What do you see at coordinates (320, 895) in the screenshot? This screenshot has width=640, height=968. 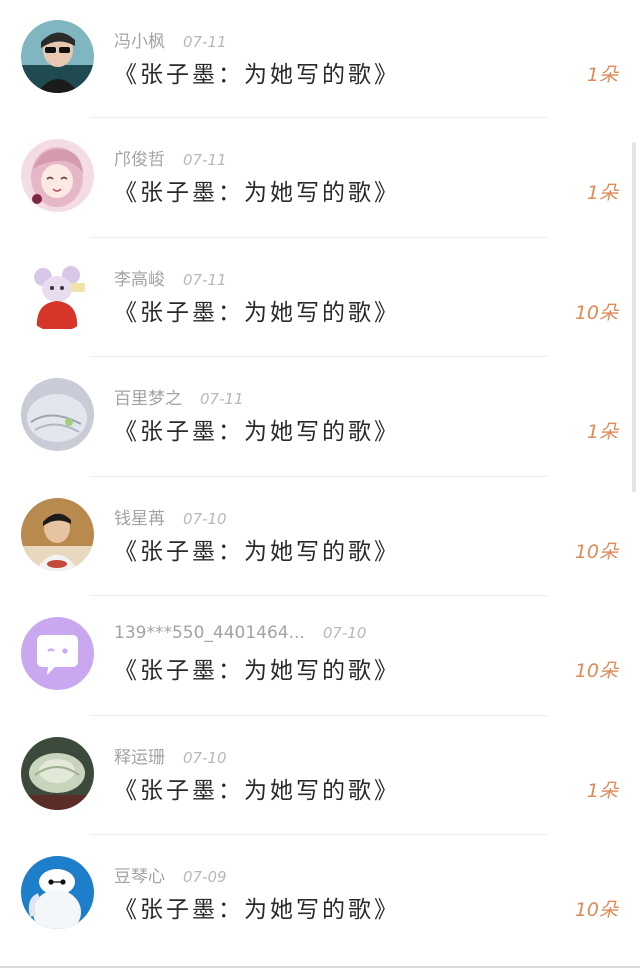 I see `list-item: 豆琴心 07-09 《张子墨：为她写的歌》 10朵` at bounding box center [320, 895].